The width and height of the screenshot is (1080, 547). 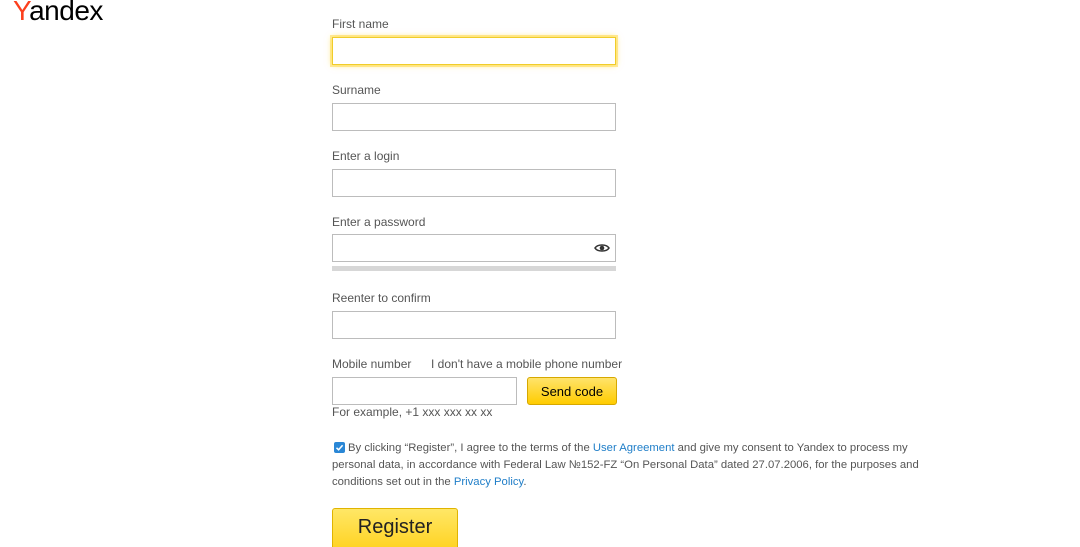 I want to click on mobile-number-input, so click(x=424, y=391).